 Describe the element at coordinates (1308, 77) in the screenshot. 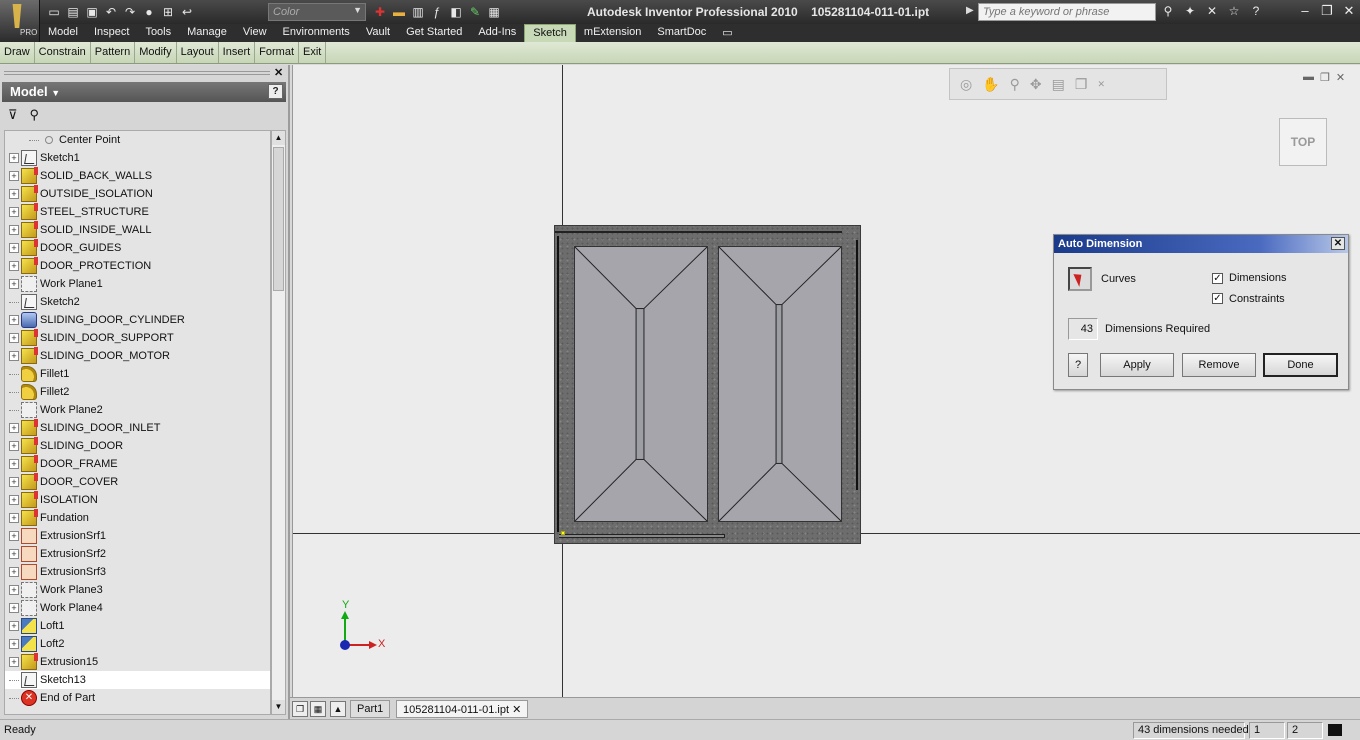

I see `minimize-icon: ▬` at that location.